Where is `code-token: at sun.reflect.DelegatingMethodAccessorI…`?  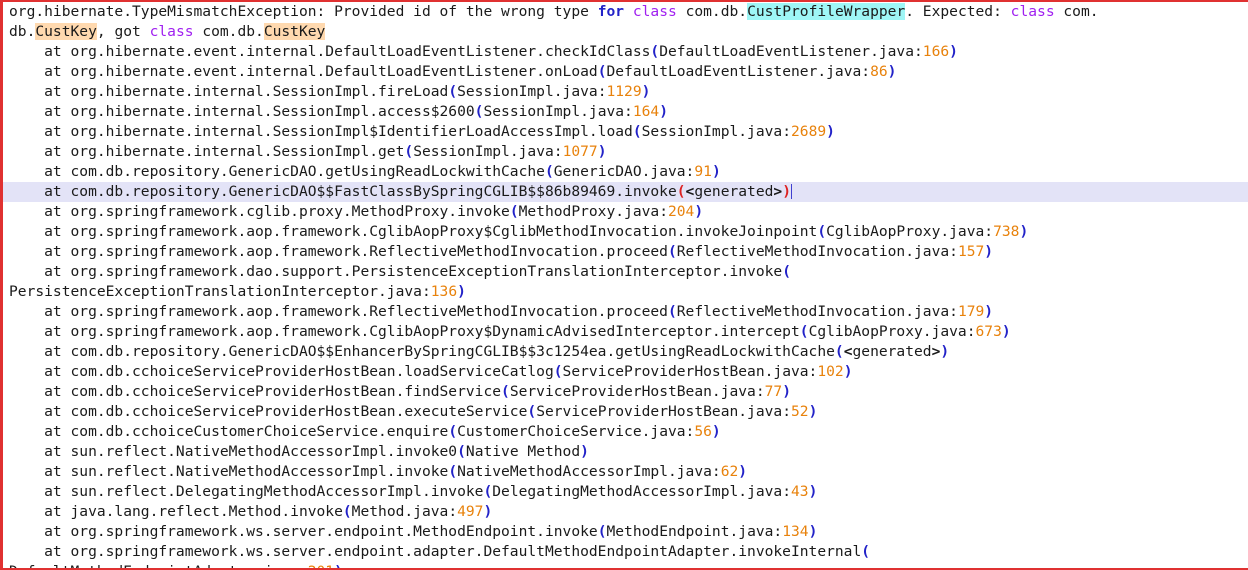 code-token: at sun.reflect.DelegatingMethodAccessorI… is located at coordinates (246, 491).